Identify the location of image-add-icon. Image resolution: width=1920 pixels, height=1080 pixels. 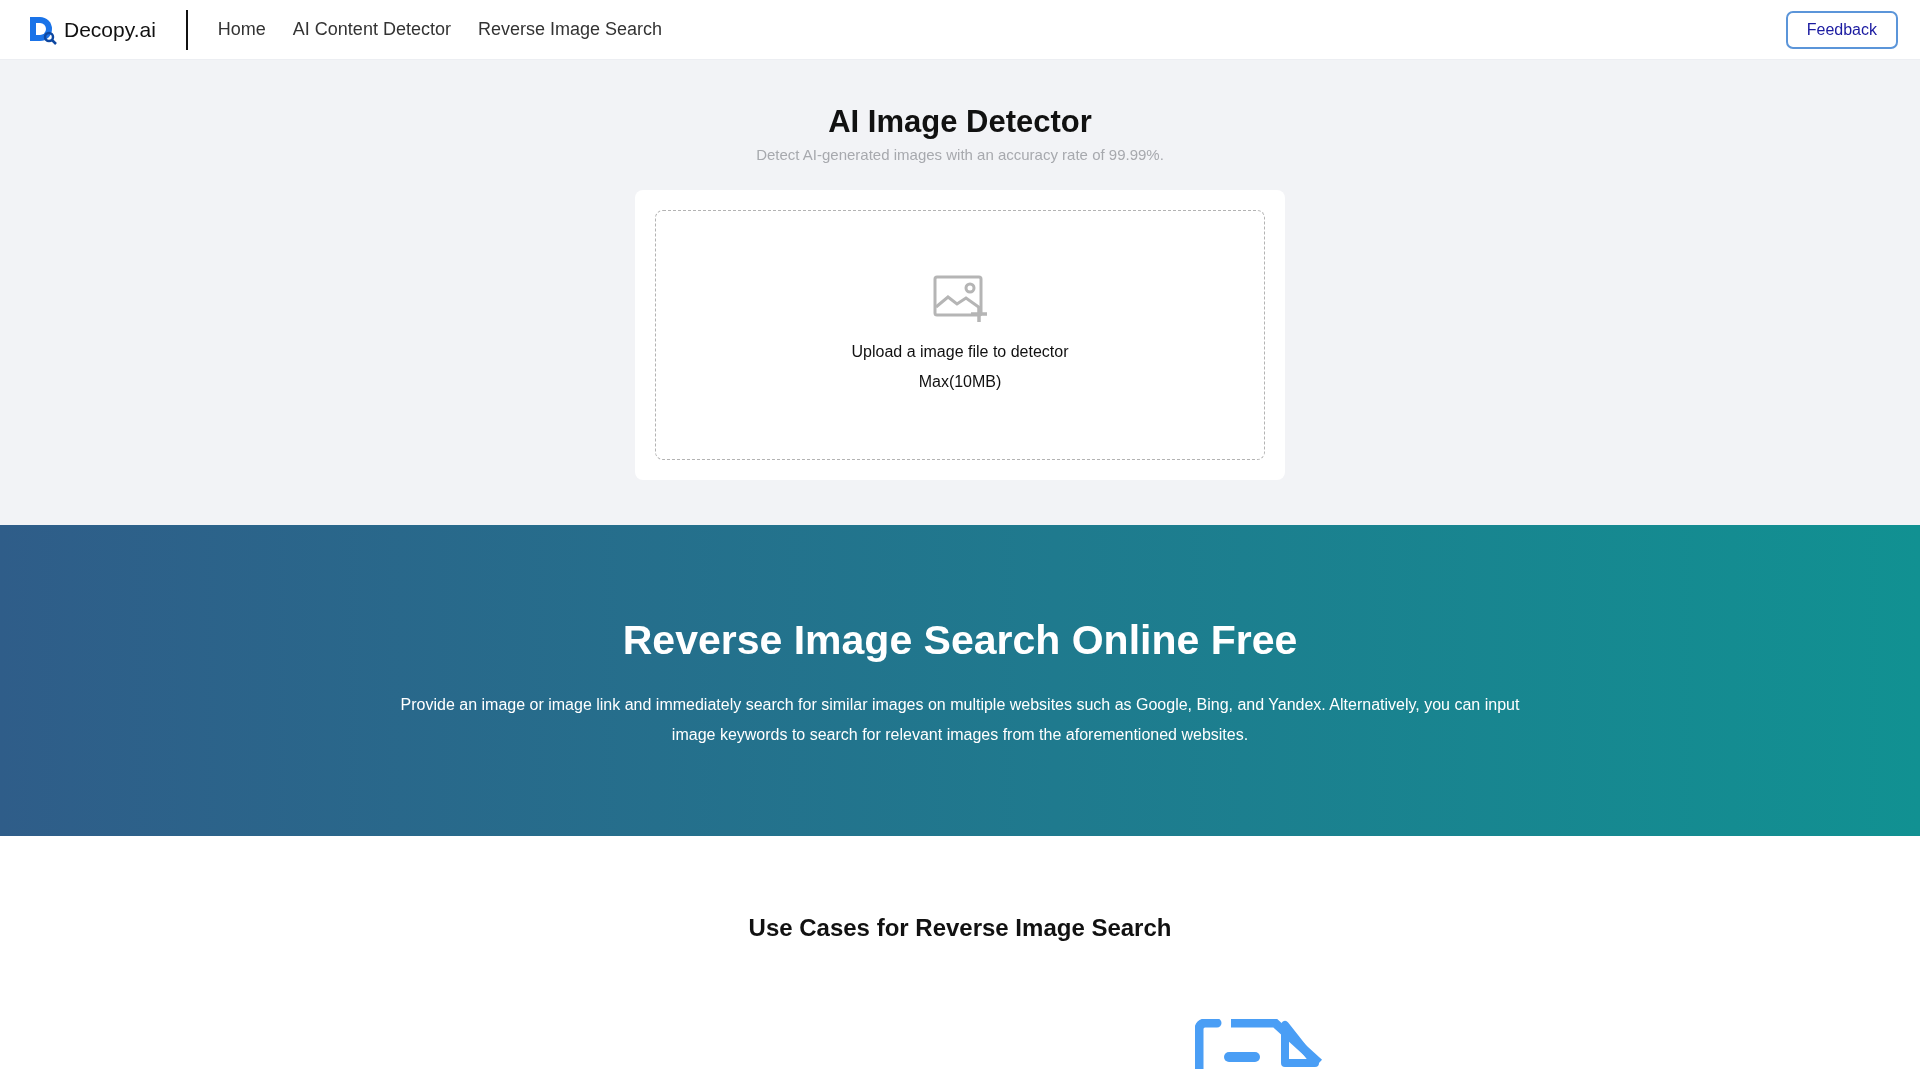
(960, 299).